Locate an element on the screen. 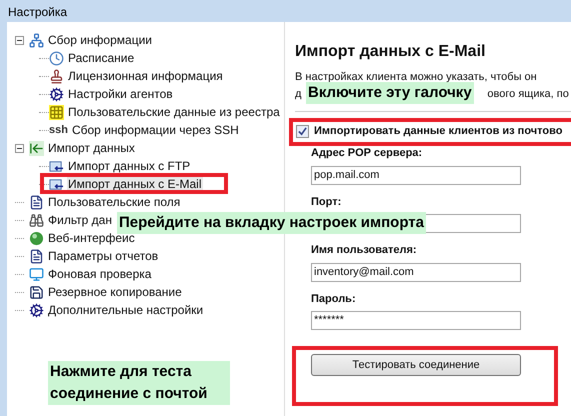  field-label: Пароль: is located at coordinates (334, 299).